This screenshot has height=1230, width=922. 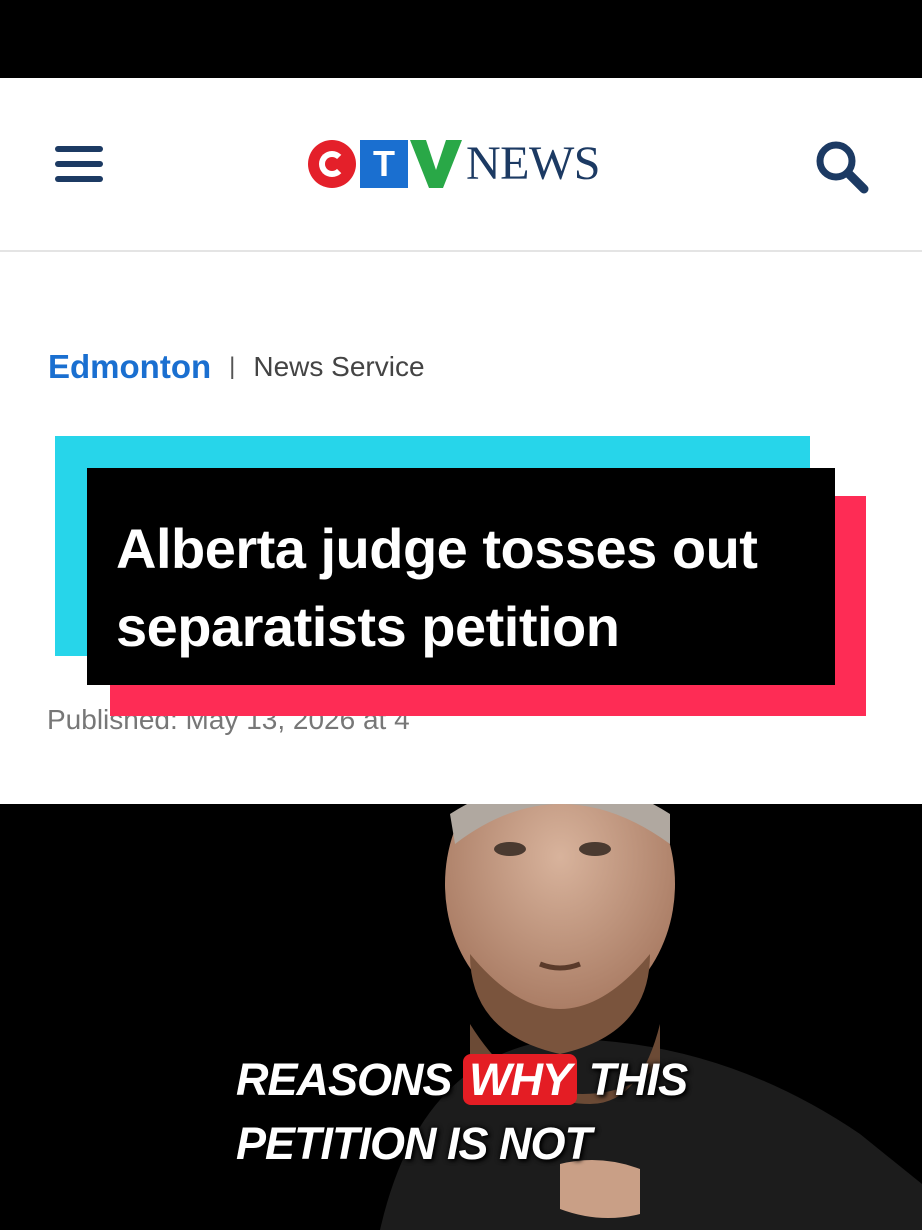 What do you see at coordinates (436, 164) in the screenshot?
I see `logo-v-shape` at bounding box center [436, 164].